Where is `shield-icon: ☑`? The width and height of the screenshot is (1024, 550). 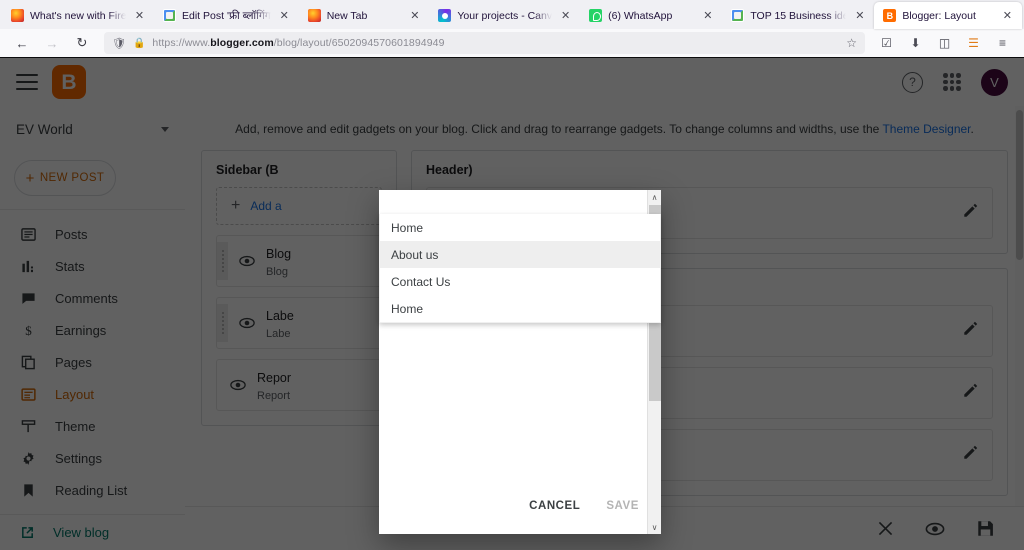
shield-icon: ☑ is located at coordinates (886, 43).